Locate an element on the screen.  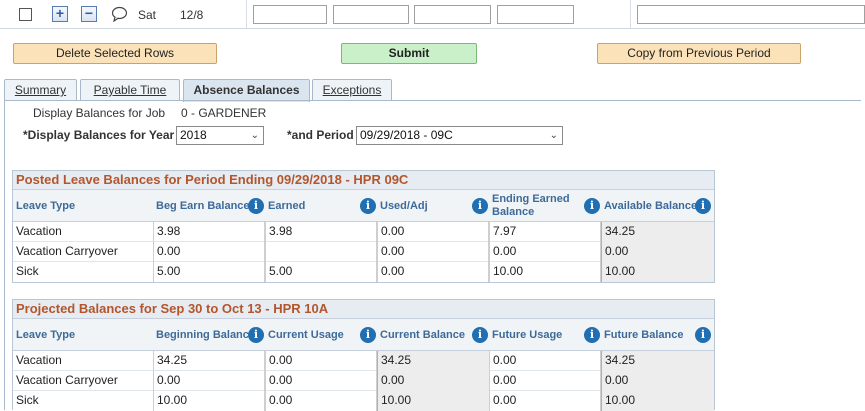
submit-button: Submit is located at coordinates (409, 53).